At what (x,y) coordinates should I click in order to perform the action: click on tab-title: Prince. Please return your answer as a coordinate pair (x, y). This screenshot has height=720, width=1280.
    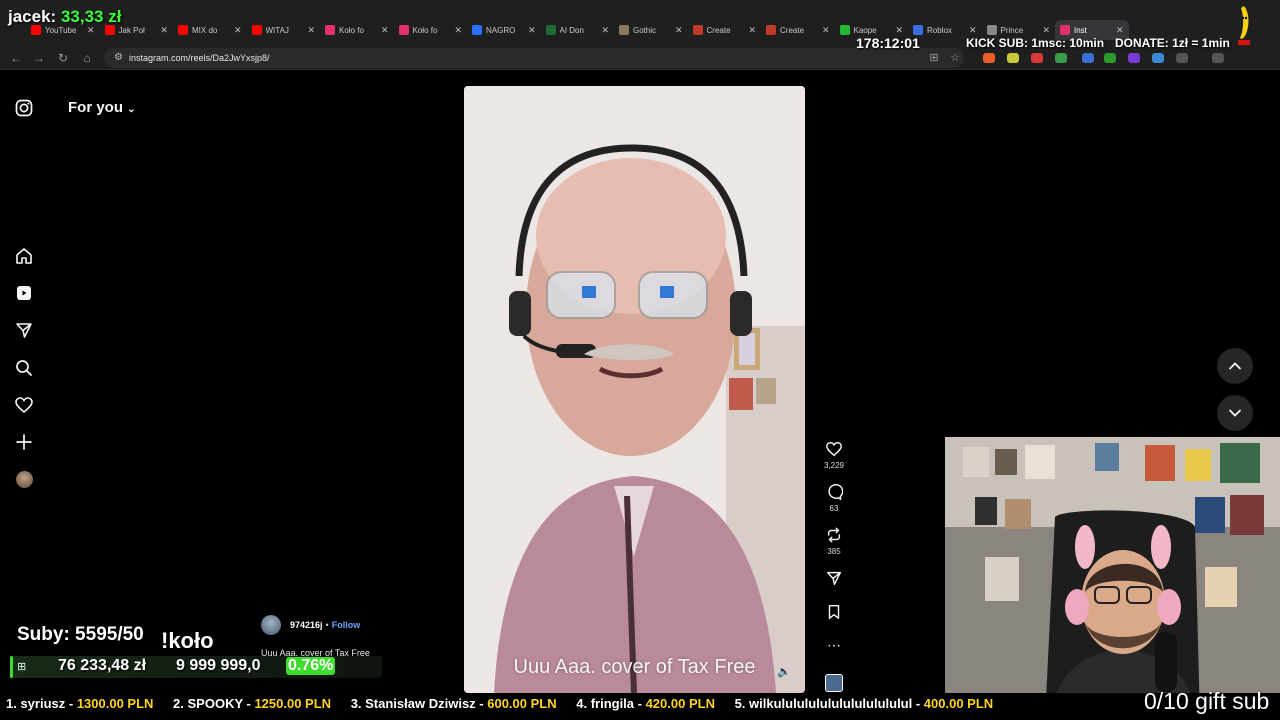
    Looking at the image, I should click on (1012, 30).